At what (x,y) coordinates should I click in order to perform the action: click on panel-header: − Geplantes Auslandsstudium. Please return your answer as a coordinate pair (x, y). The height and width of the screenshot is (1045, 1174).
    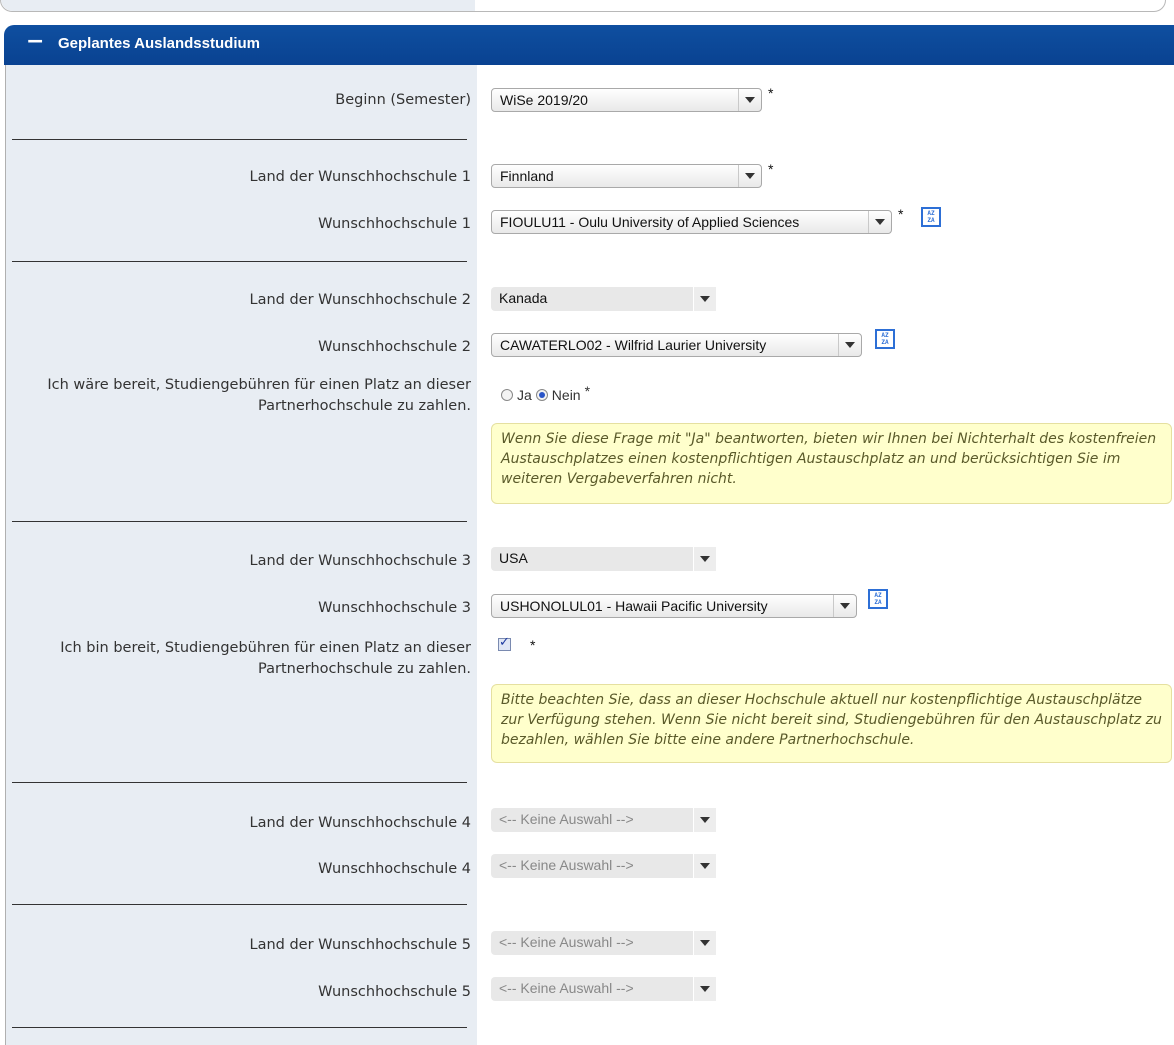
    Looking at the image, I should click on (589, 45).